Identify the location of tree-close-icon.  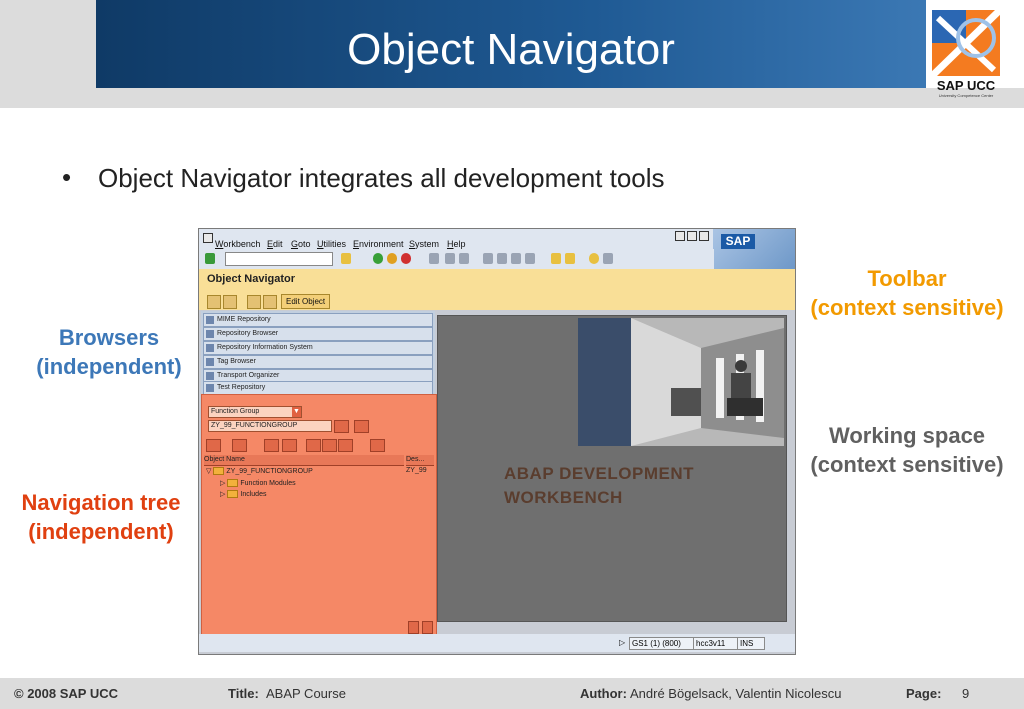
(377, 445).